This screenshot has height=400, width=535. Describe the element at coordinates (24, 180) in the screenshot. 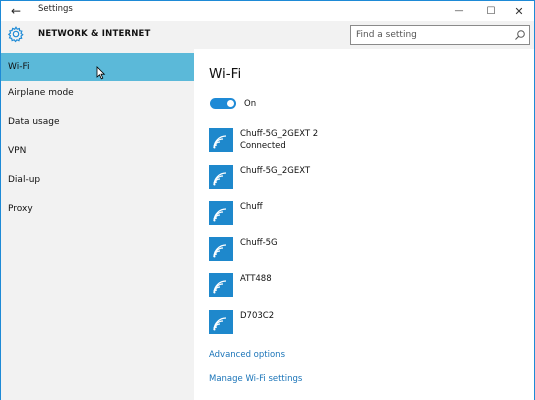

I see `sidebar-item-label: Dial-up` at that location.